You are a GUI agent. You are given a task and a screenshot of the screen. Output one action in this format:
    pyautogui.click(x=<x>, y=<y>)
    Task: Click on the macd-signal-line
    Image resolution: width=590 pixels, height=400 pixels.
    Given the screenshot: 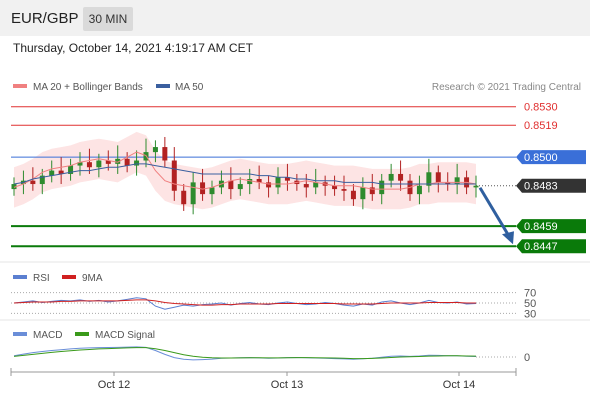 What is the action you would take?
    pyautogui.click(x=245, y=353)
    